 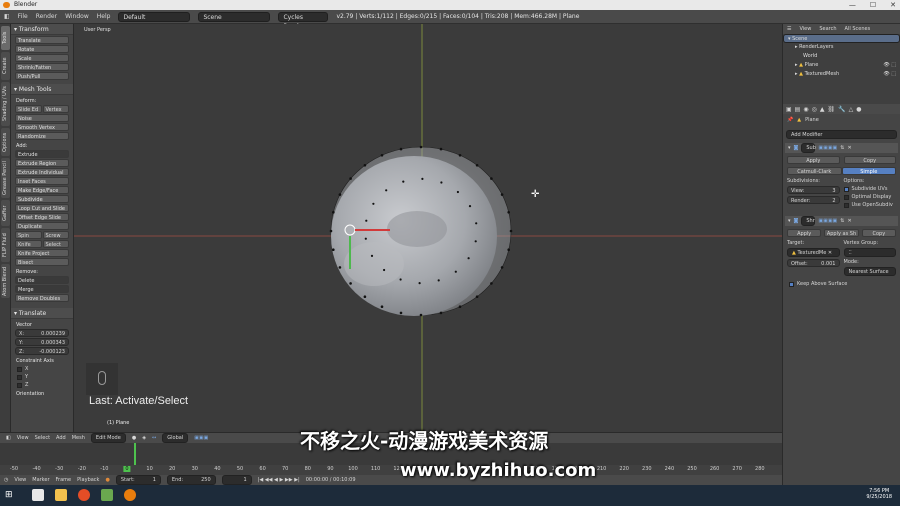 I want to click on scale-button: Scale, so click(x=42, y=58).